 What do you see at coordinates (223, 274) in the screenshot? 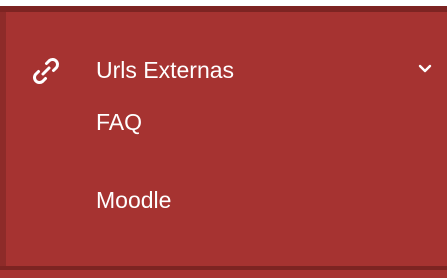
I see `next-menu-section` at bounding box center [223, 274].